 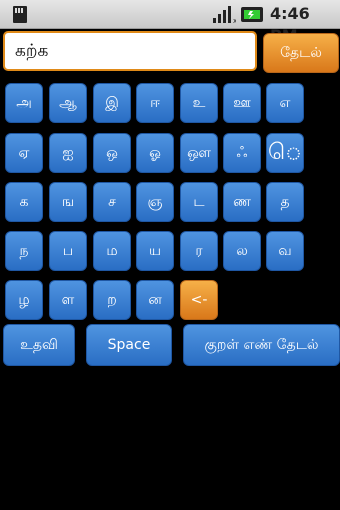 What do you see at coordinates (68, 251) in the screenshot?
I see `key-pa: ப` at bounding box center [68, 251].